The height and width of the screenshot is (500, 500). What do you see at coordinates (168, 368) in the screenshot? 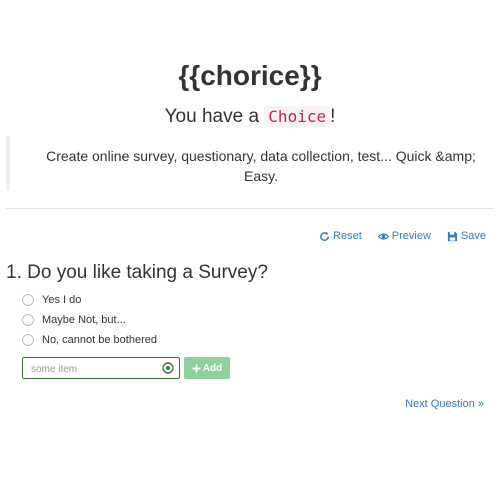
I see `ok-circle-icon` at bounding box center [168, 368].